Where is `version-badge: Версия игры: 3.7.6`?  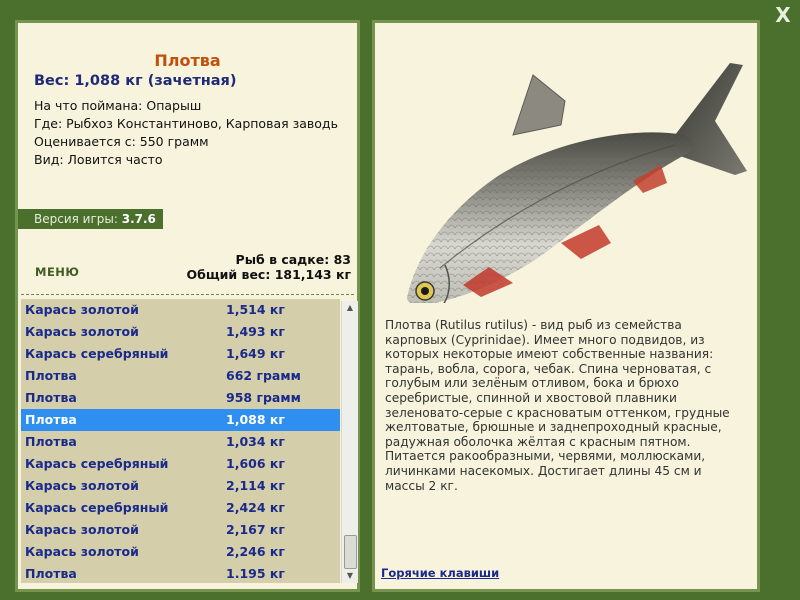 version-badge: Версия игры: 3.7.6 is located at coordinates (90, 219).